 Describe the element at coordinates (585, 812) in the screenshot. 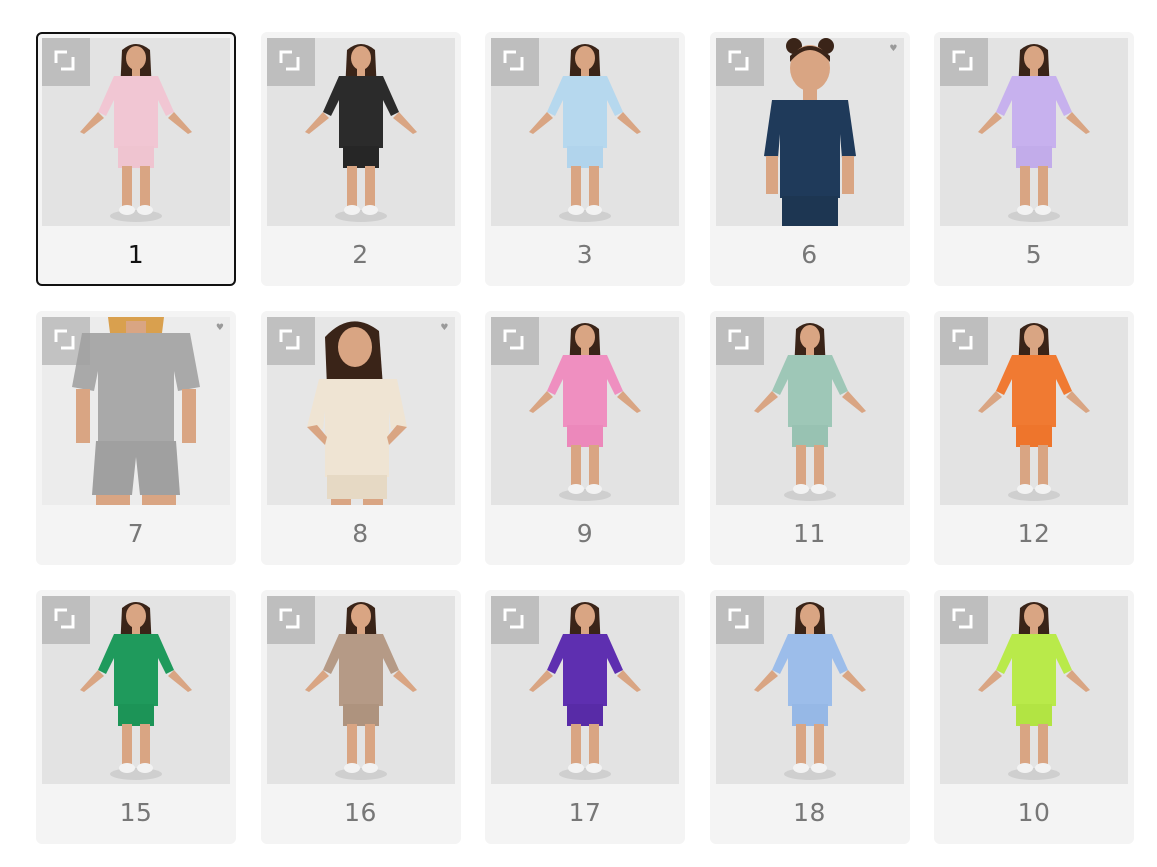

I see `variant-label: 17` at that location.